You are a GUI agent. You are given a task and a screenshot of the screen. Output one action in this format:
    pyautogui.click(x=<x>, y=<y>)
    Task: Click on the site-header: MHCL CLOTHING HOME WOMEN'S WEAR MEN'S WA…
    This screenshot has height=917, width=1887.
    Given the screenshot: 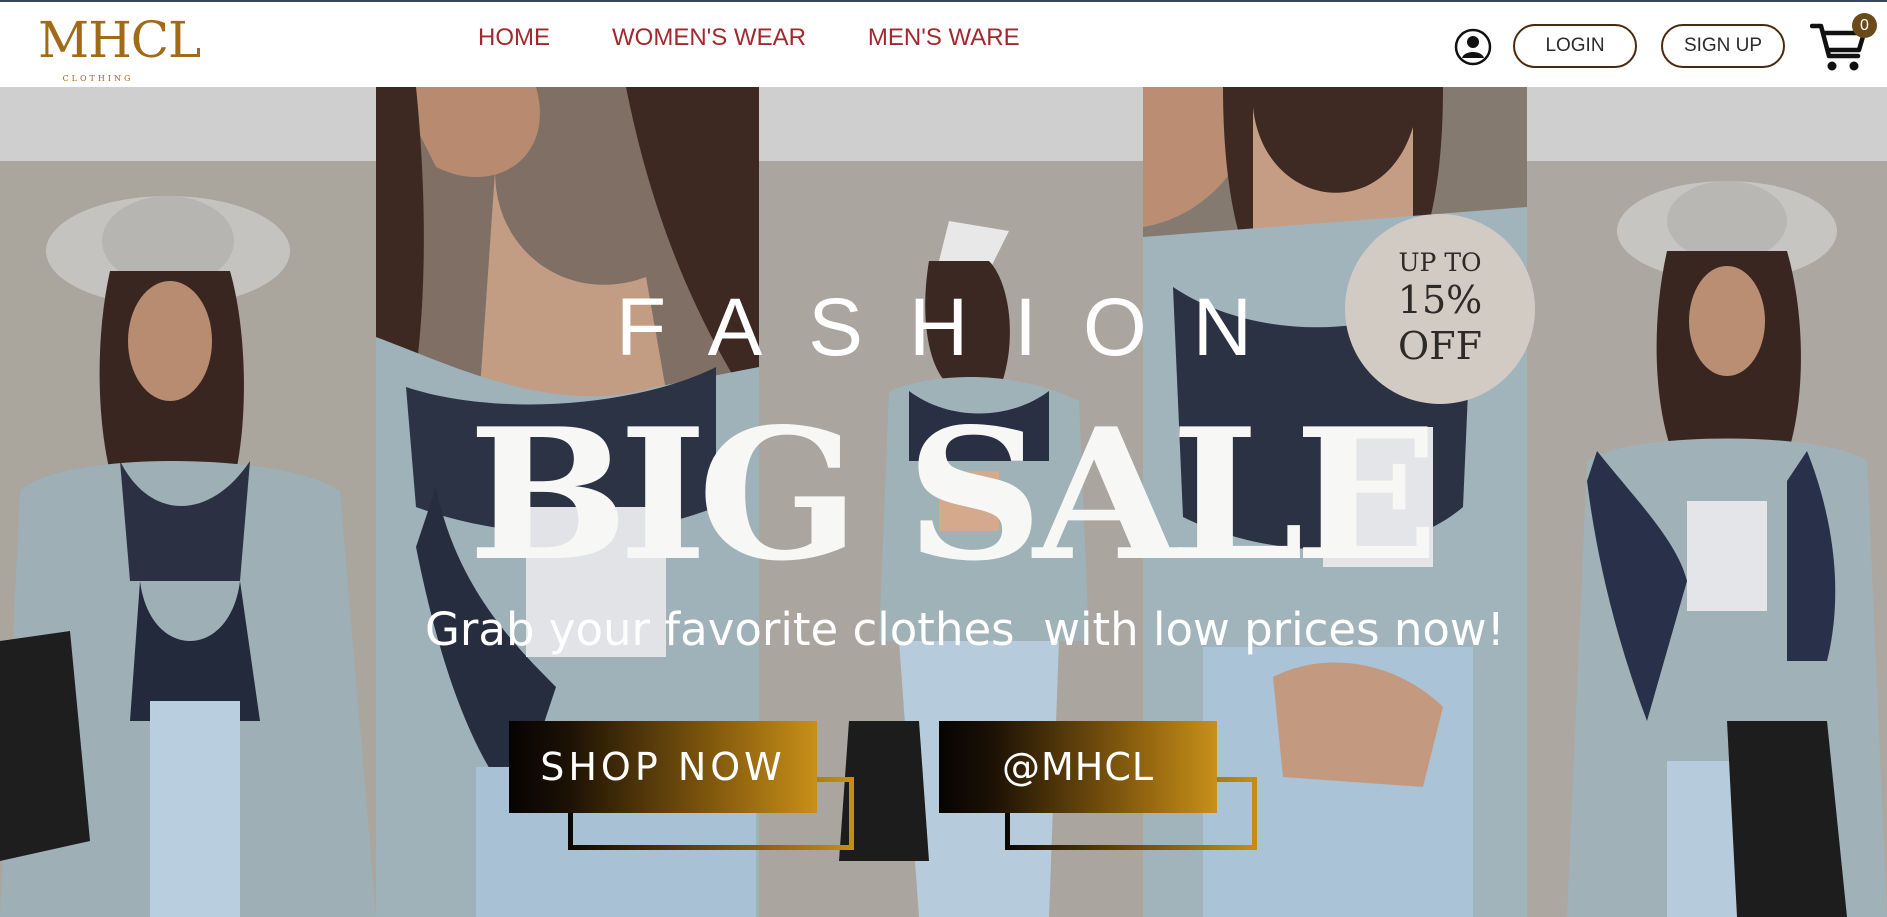 What is the action you would take?
    pyautogui.click(x=943, y=43)
    